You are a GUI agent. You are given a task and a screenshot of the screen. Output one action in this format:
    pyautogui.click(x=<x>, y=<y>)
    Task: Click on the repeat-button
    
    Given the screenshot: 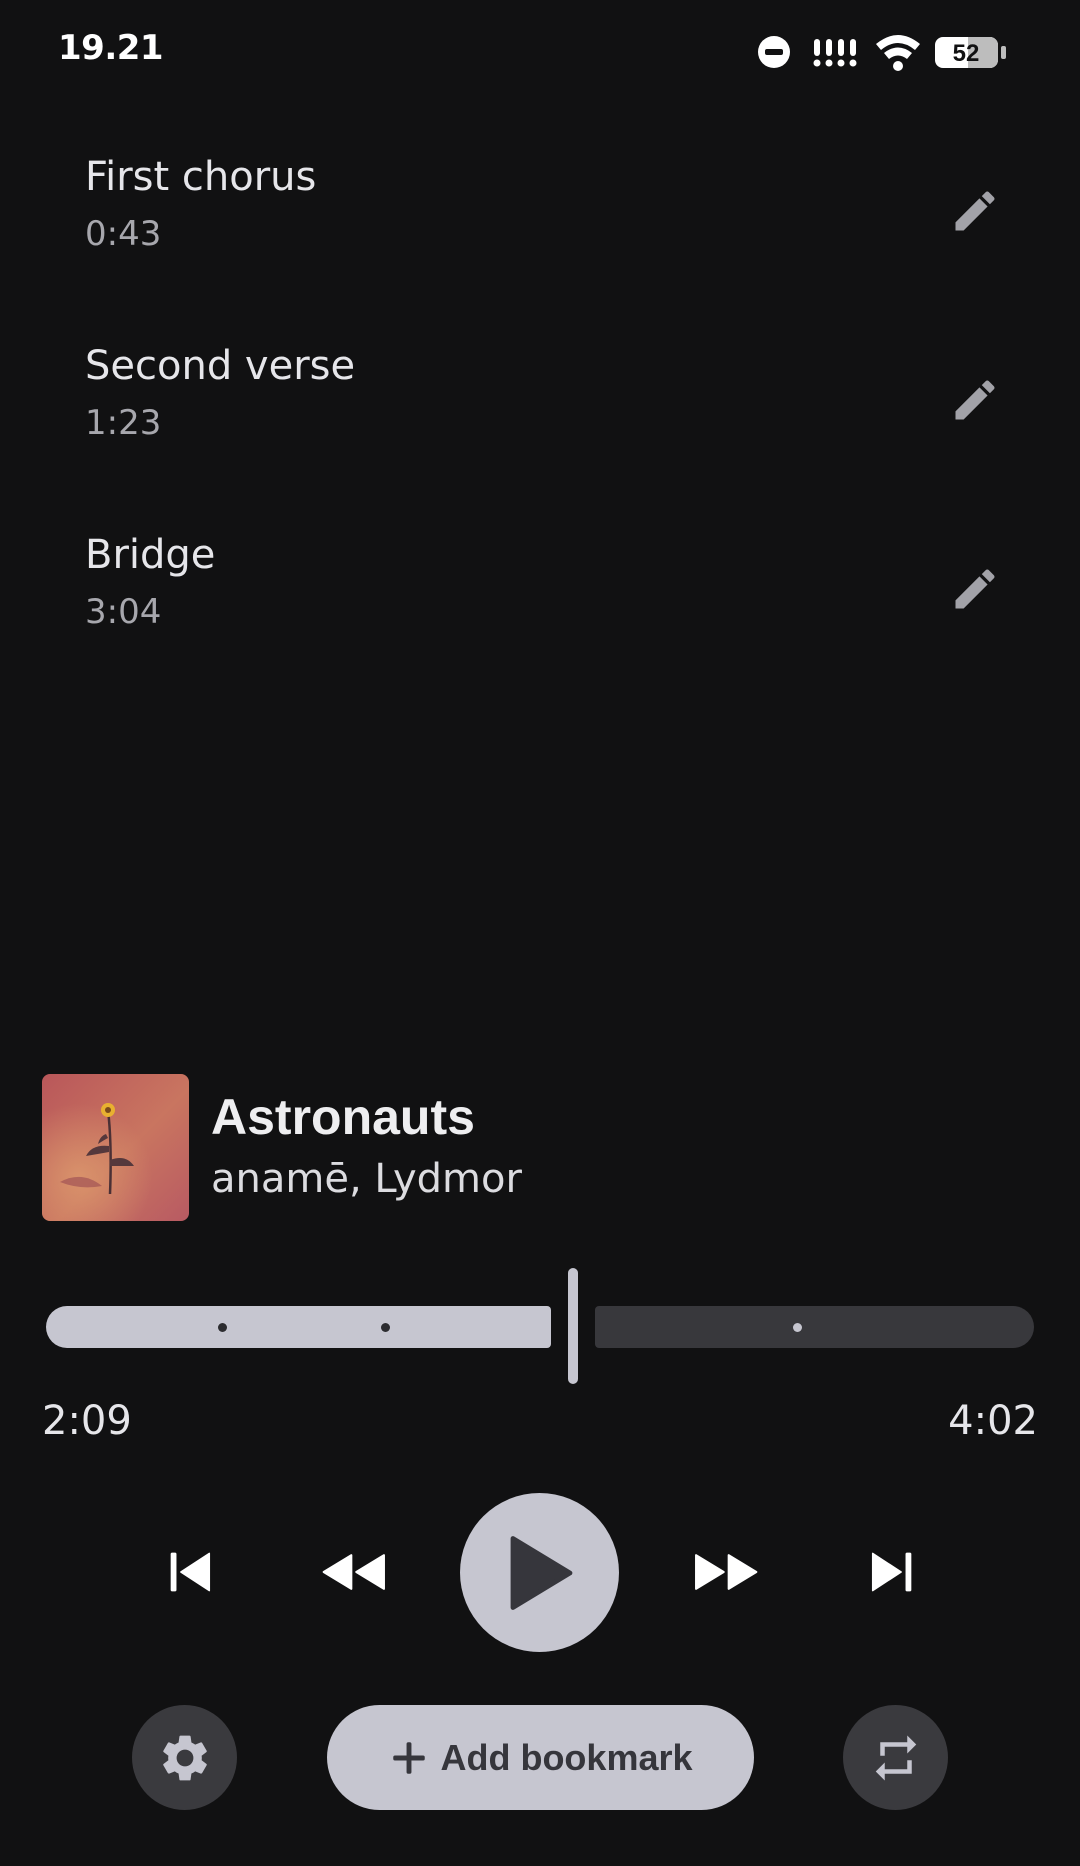 What is the action you would take?
    pyautogui.click(x=895, y=1757)
    